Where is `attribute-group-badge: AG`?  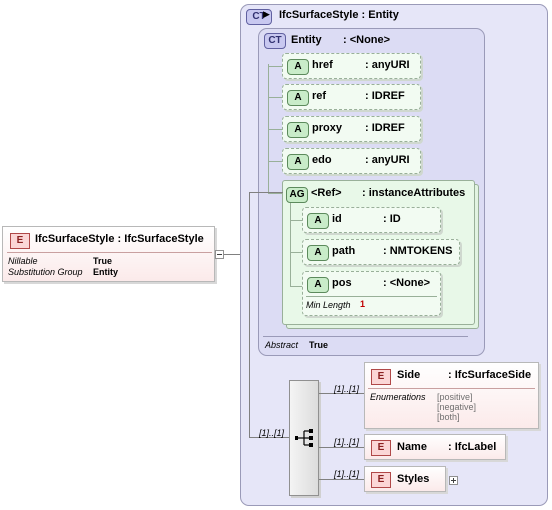 attribute-group-badge: AG is located at coordinates (297, 195).